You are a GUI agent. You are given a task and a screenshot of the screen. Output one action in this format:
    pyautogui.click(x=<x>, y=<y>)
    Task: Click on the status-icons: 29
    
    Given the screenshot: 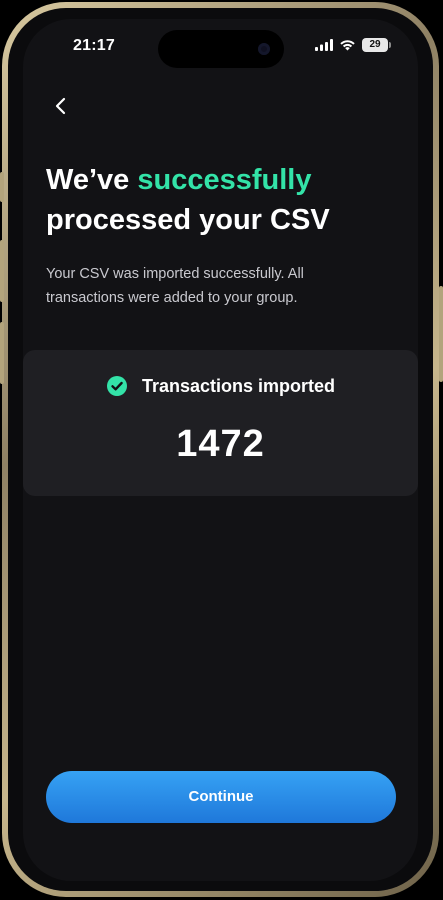 What is the action you would take?
    pyautogui.click(x=353, y=45)
    